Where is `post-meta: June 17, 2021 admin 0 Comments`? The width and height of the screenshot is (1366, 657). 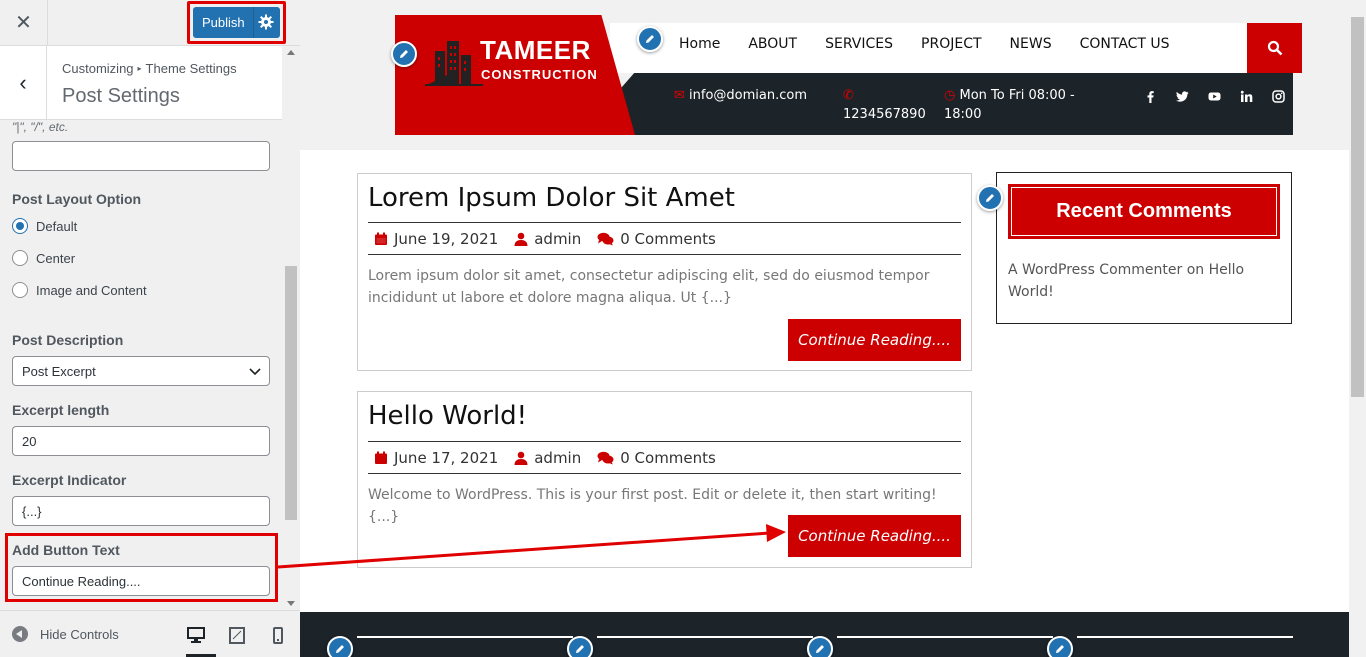 post-meta: June 17, 2021 admin 0 Comments is located at coordinates (553, 458).